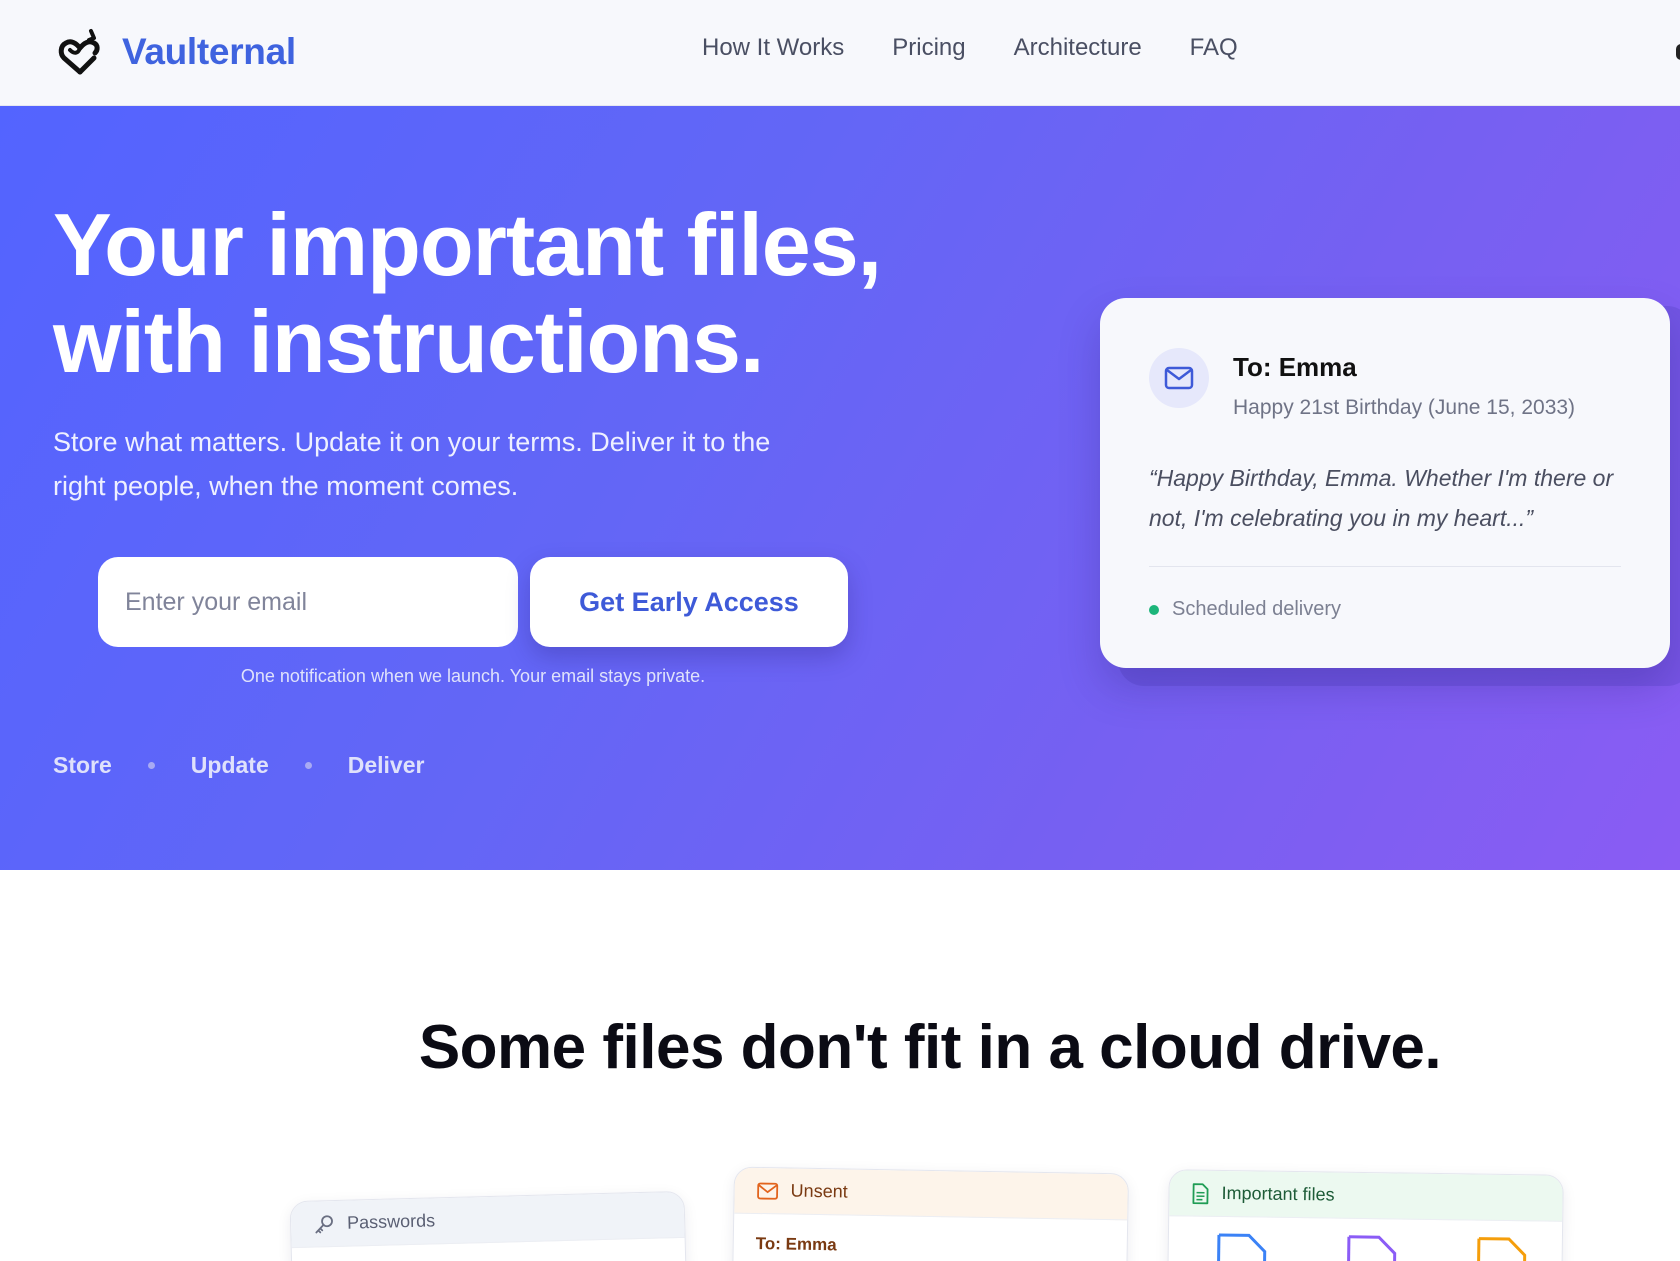  Describe the element at coordinates (819, 1191) in the screenshot. I see `unsent-card-label: Unsent` at that location.